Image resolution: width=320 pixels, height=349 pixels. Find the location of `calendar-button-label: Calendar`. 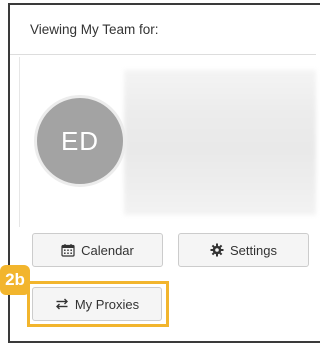

calendar-button-label: Calendar is located at coordinates (107, 250).